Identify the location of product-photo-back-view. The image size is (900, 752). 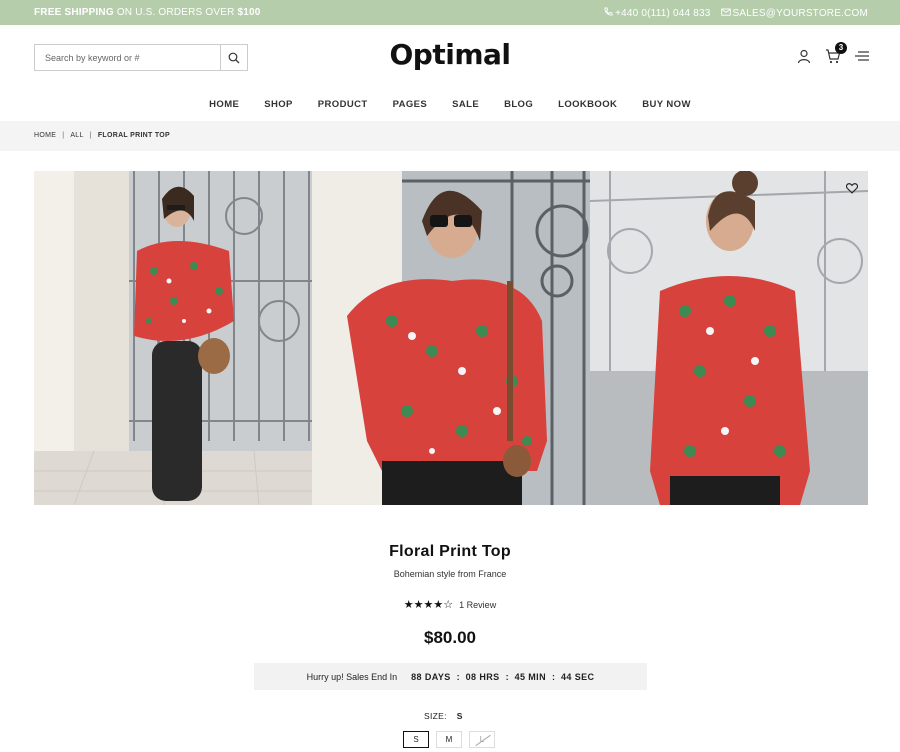
(729, 338).